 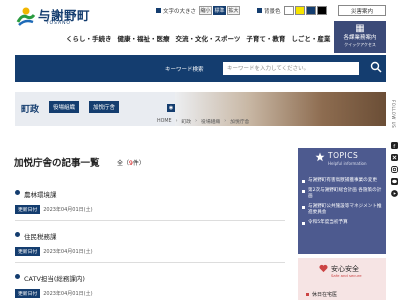 I want to click on list-item: 住民税務課 更新日付 2023年04月01日(土), so click(x=150, y=247).